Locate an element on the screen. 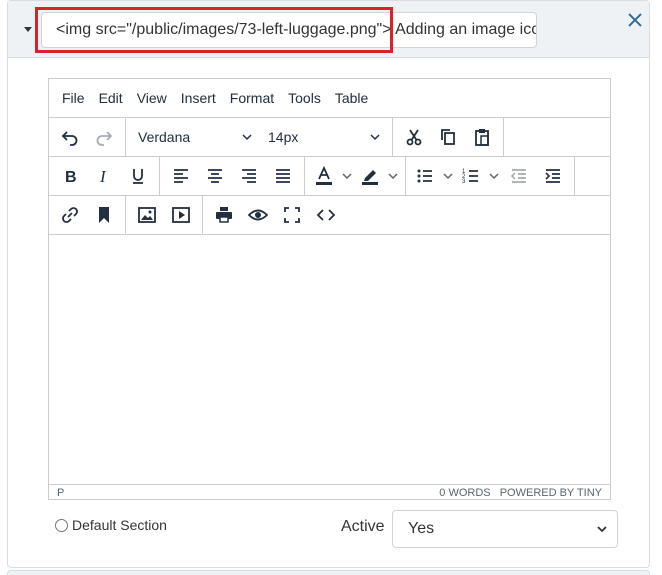 This screenshot has height=575, width=662. print-icon is located at coordinates (224, 215).